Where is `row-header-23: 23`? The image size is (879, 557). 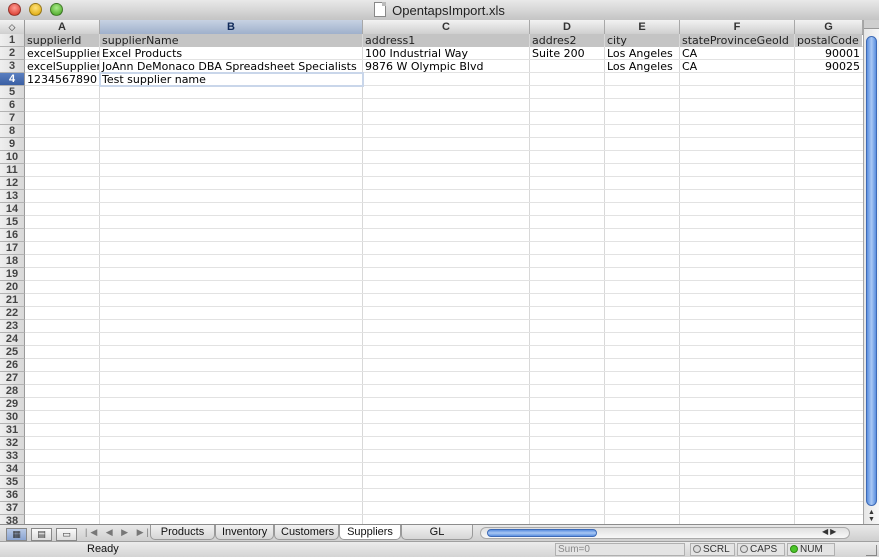
row-header-23: 23 is located at coordinates (12, 326).